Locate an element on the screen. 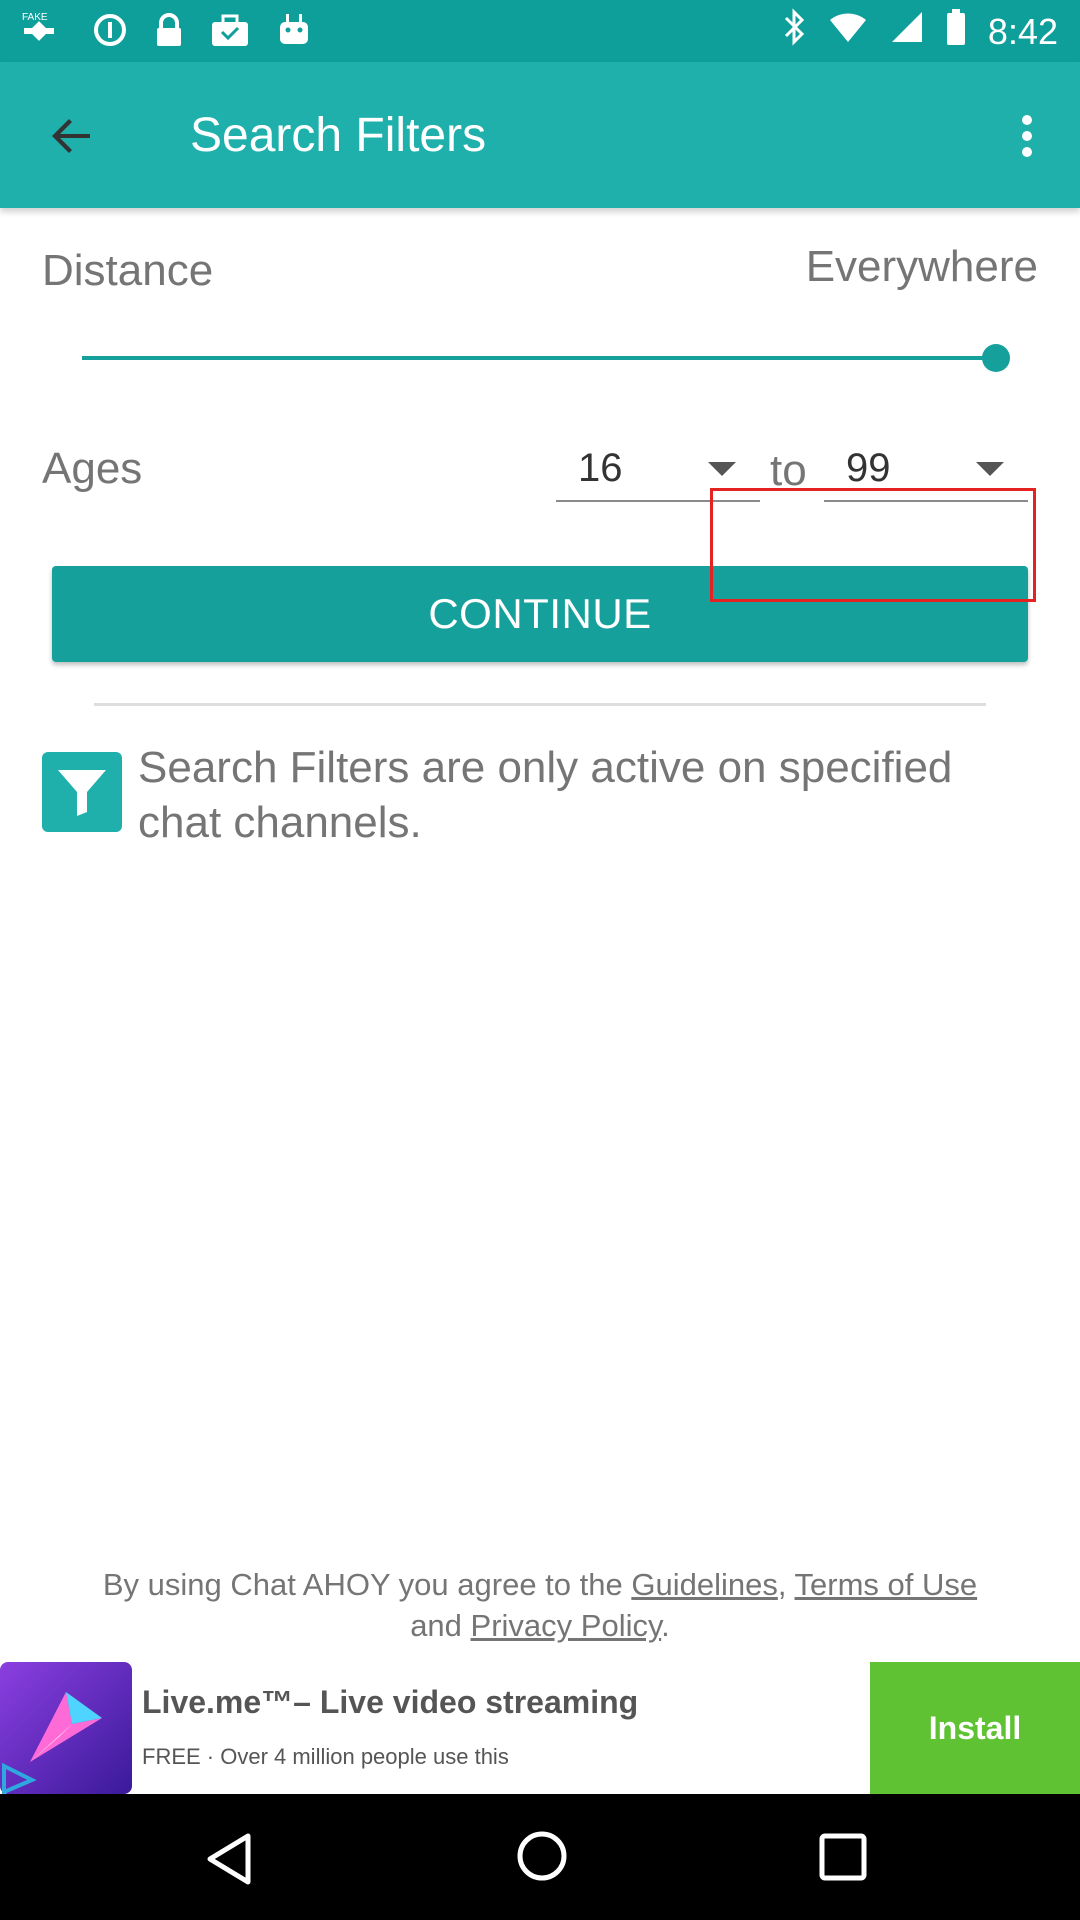 This screenshot has width=1080, height=1920. page-title: Search Filters is located at coordinates (338, 135).